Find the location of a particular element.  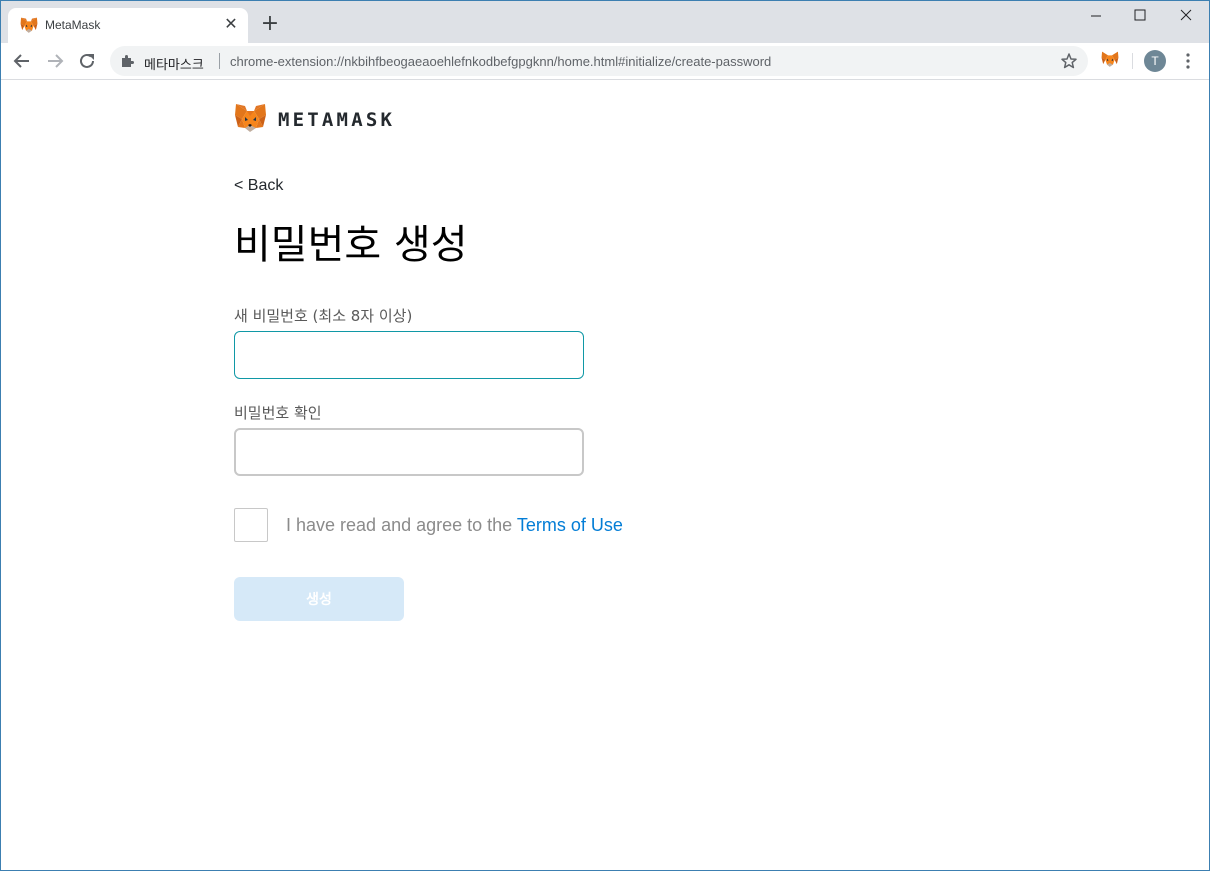

tab-title: MetaMask is located at coordinates (73, 25).